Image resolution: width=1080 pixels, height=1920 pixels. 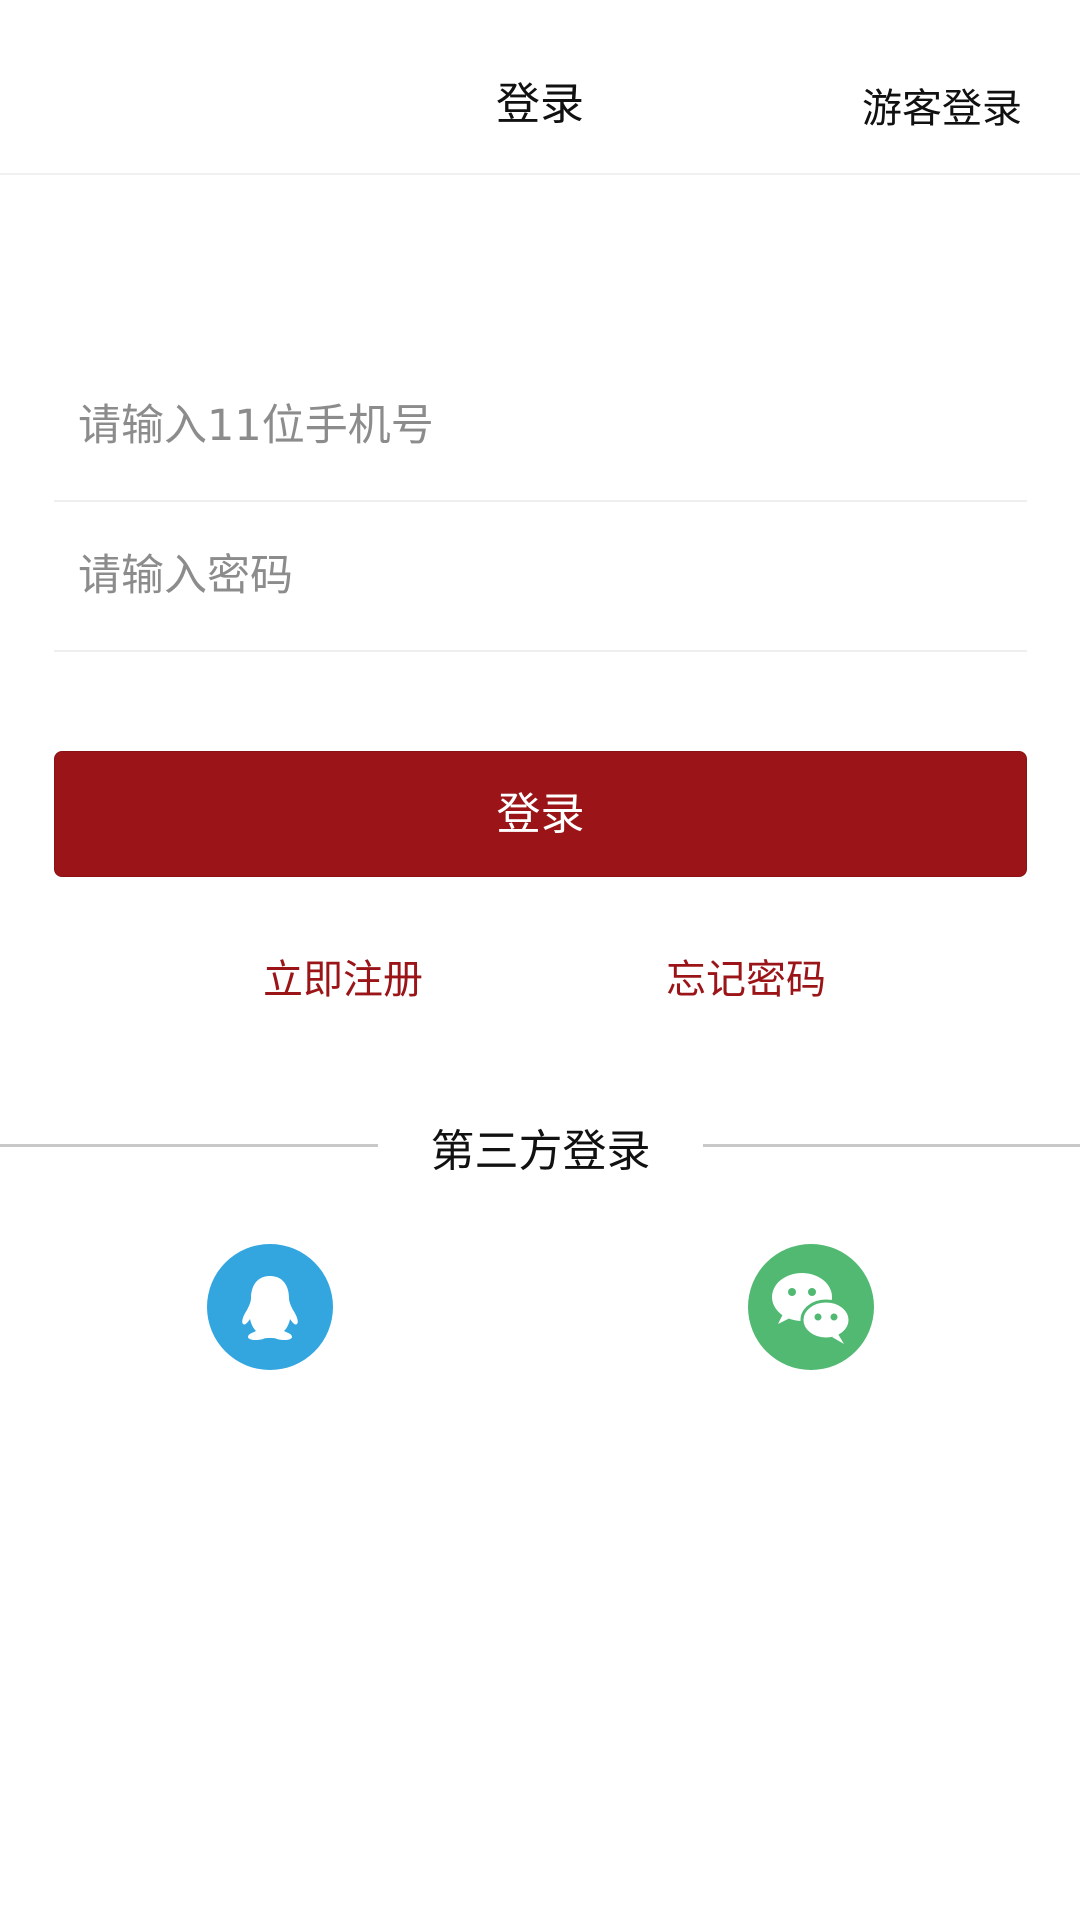 I want to click on divider-left, so click(x=189, y=1145).